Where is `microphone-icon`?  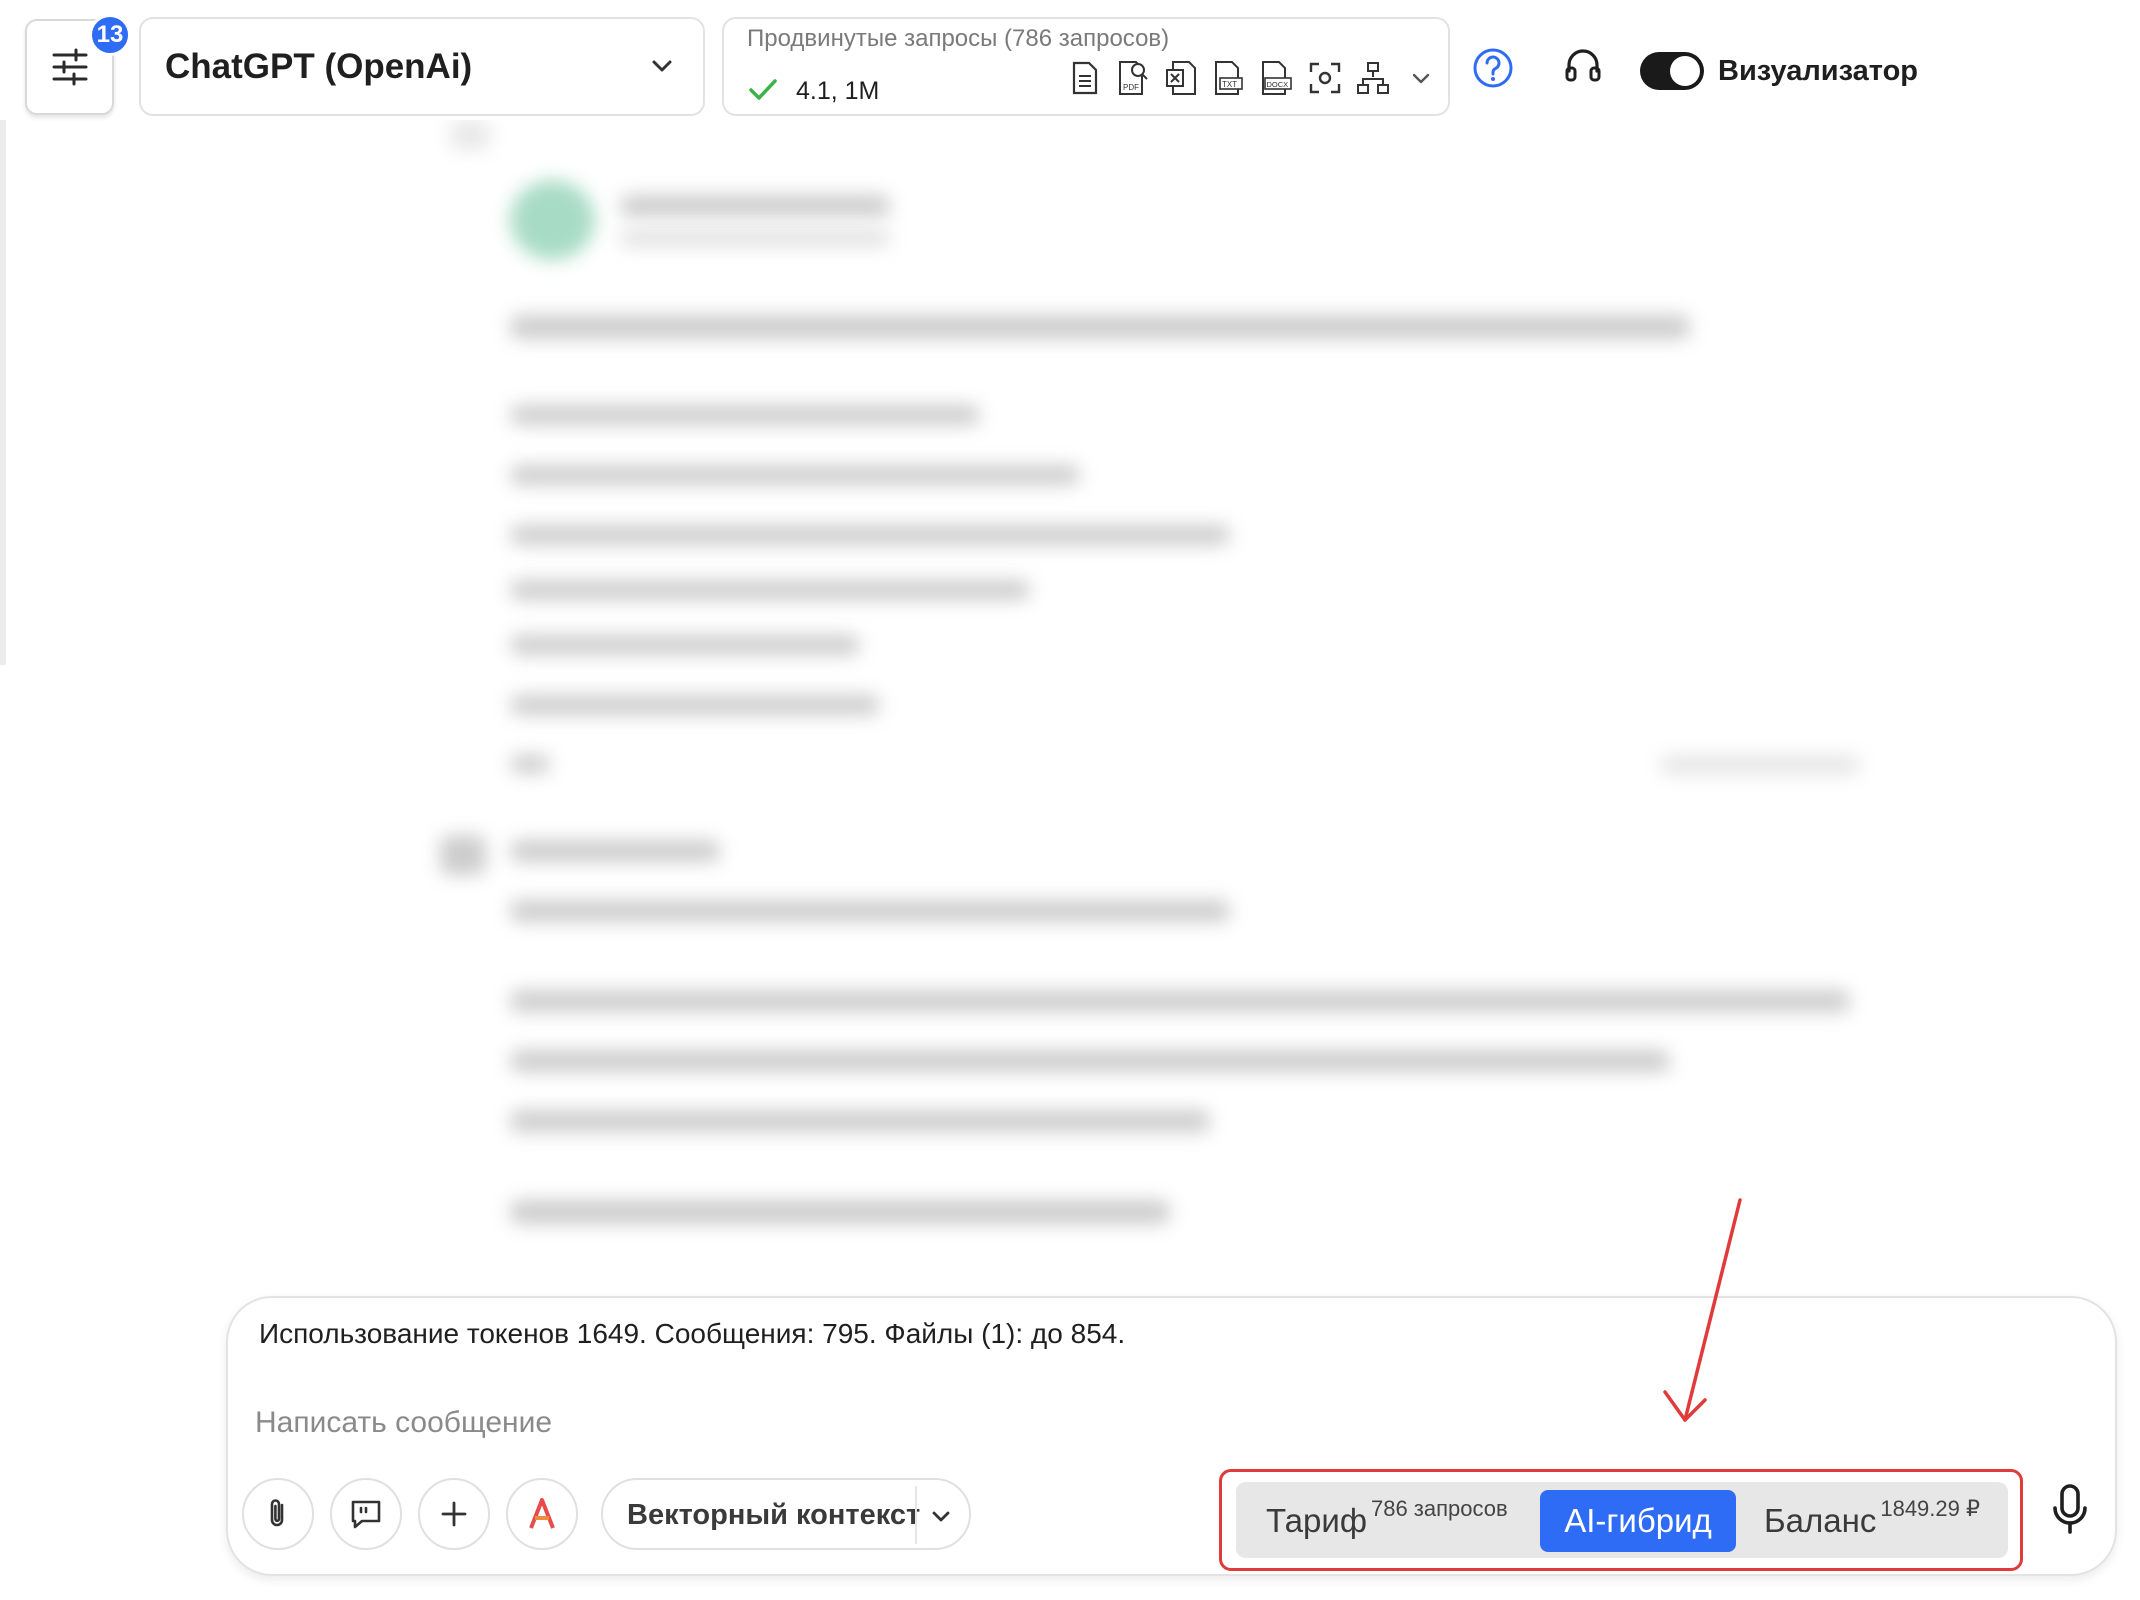 microphone-icon is located at coordinates (2070, 1509).